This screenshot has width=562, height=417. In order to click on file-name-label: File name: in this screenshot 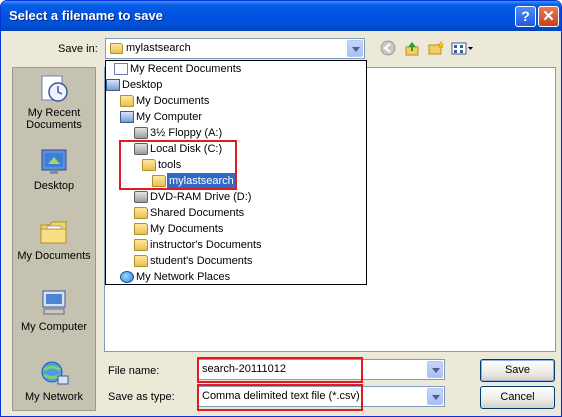, I will do `click(134, 371)`.